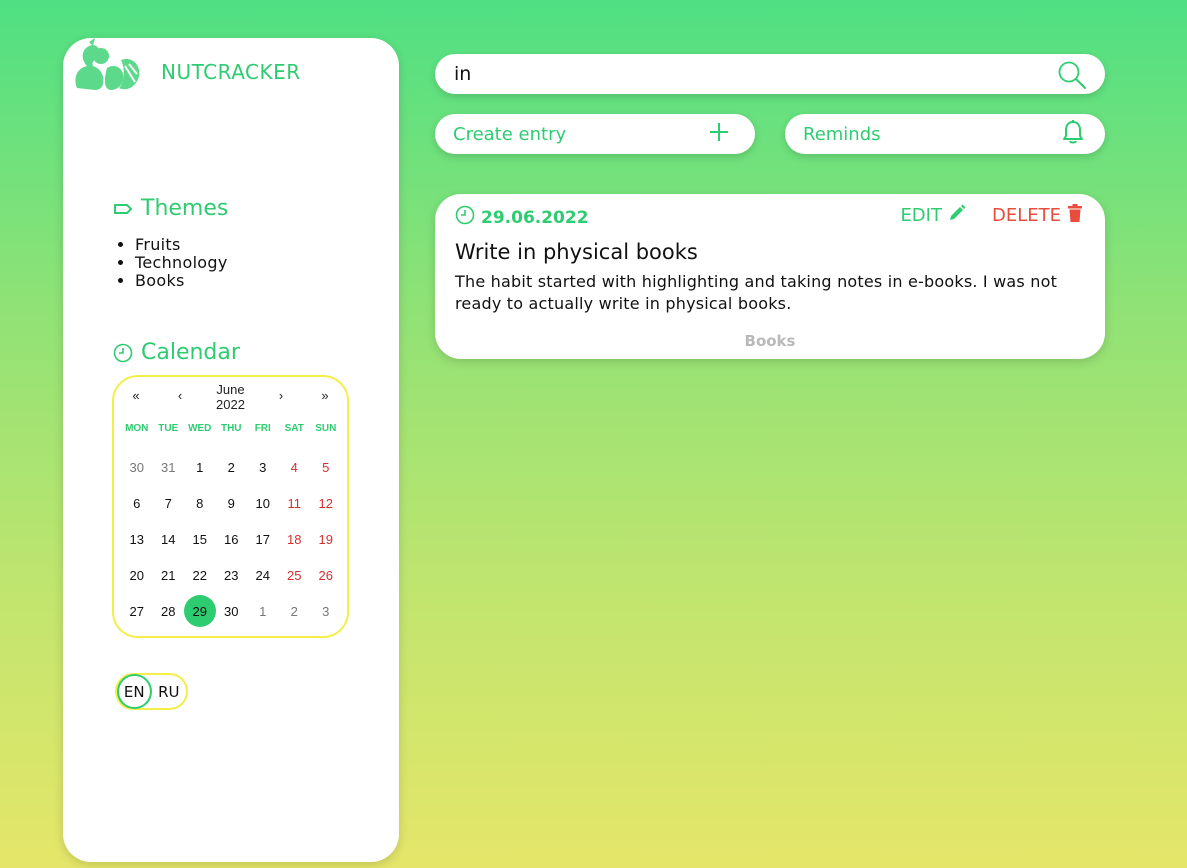 This screenshot has height=868, width=1187. I want to click on calendar-day: 20, so click(137, 575).